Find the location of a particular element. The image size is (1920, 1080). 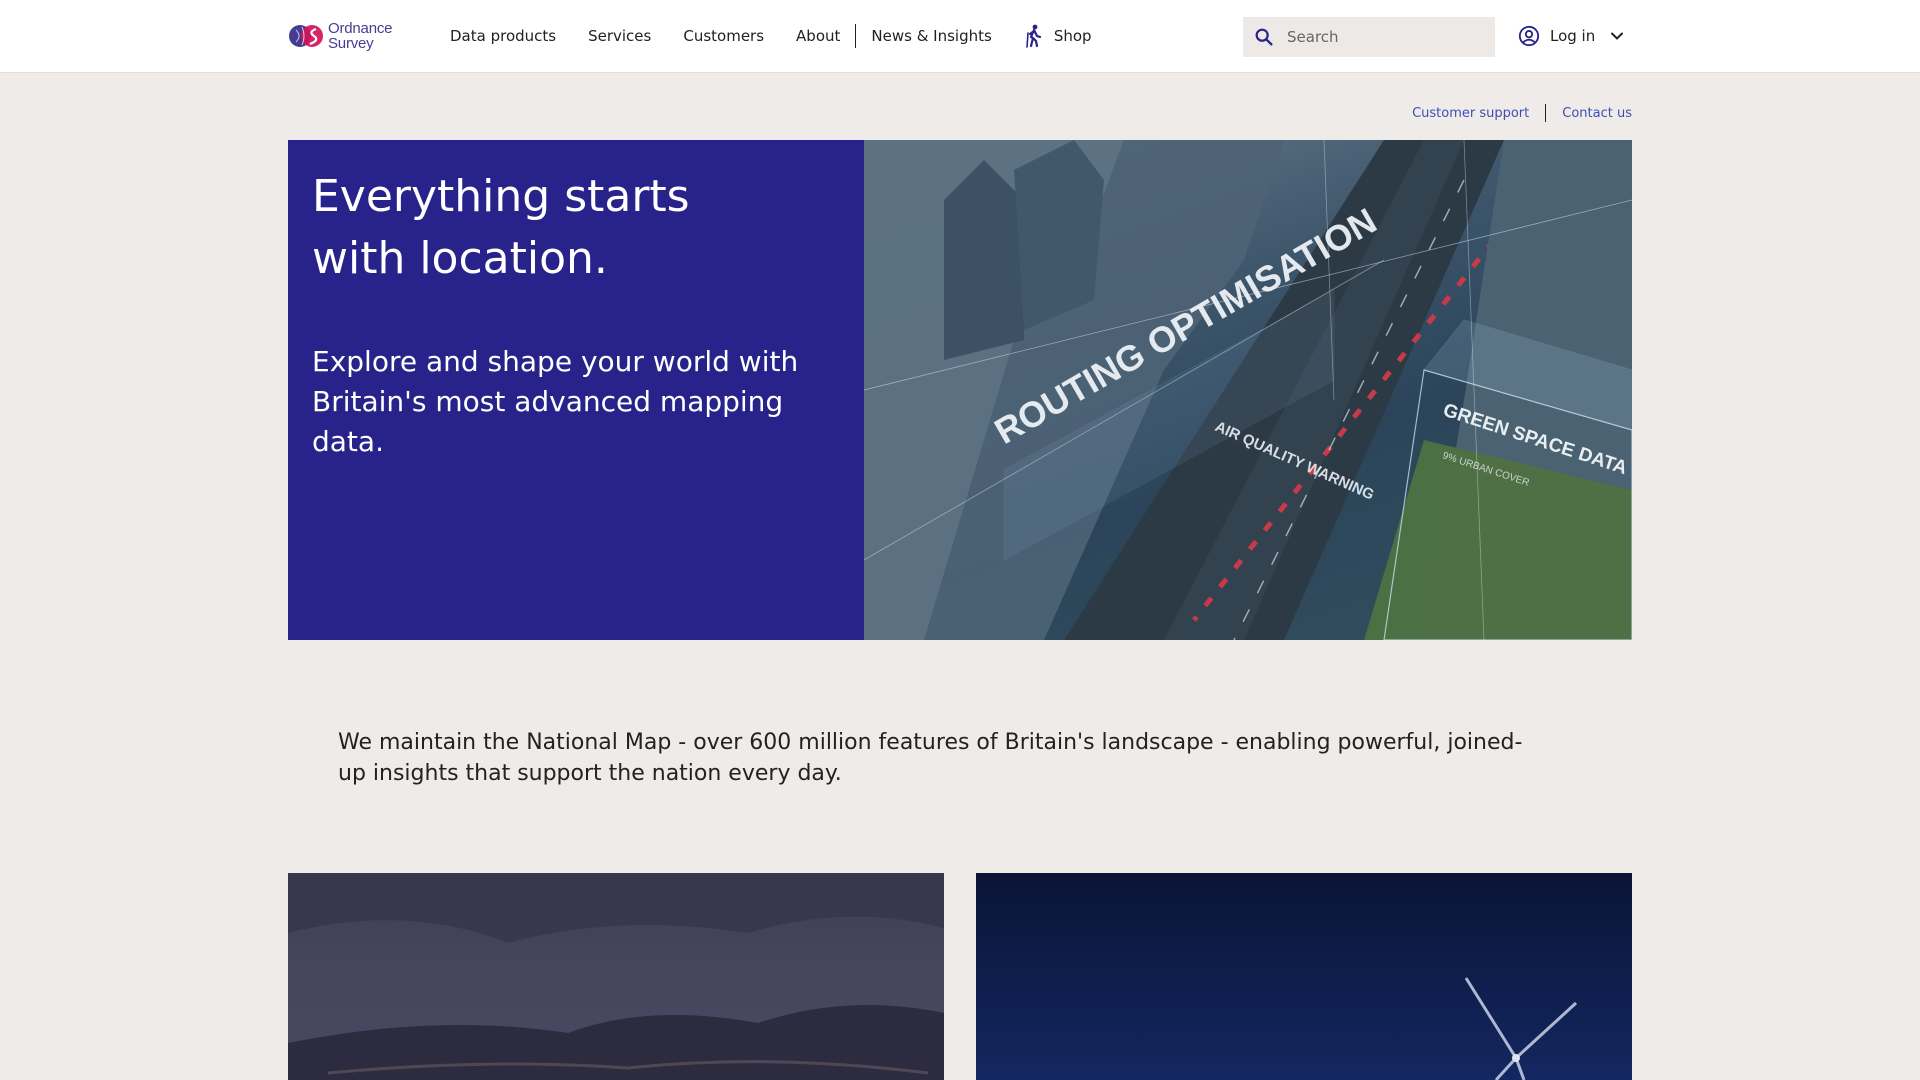

nav-customers: Customers is located at coordinates (723, 36).